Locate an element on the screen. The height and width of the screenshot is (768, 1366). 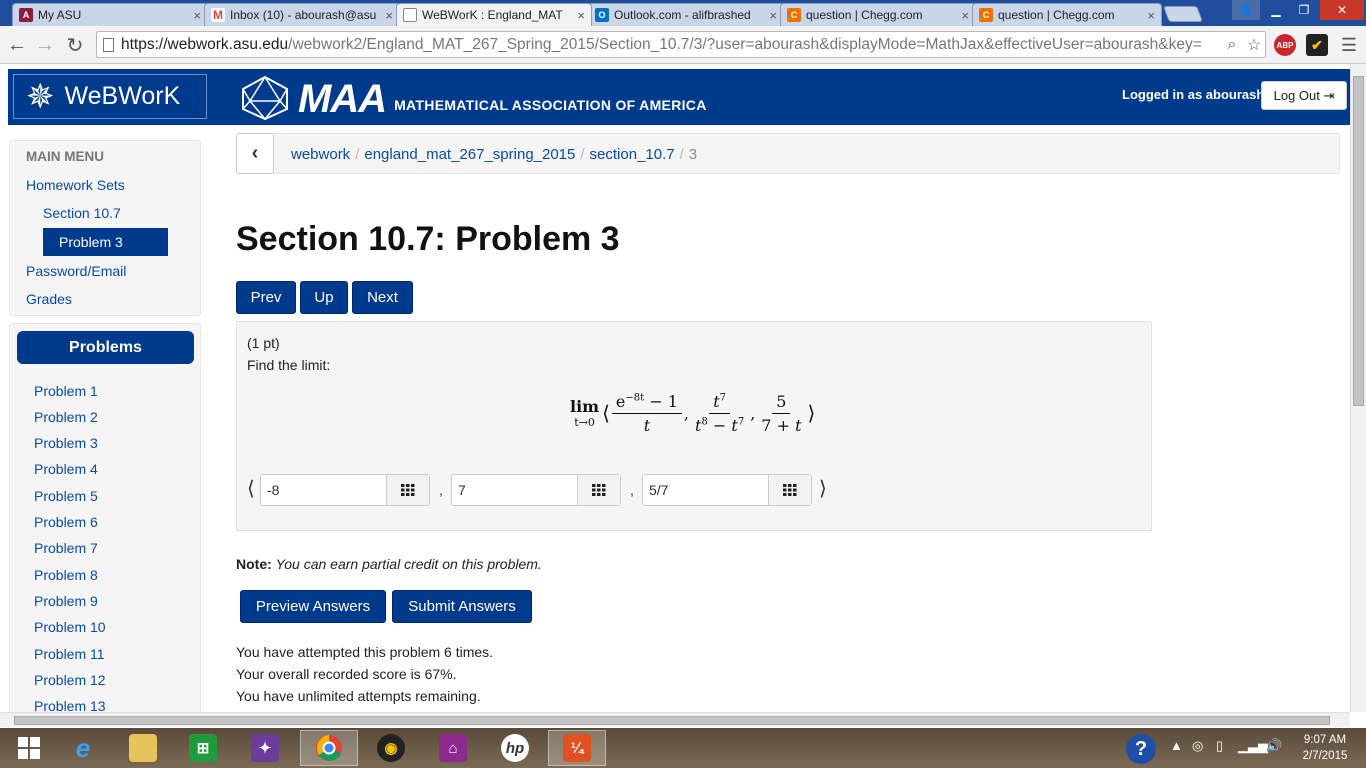
submit-row: Preview Answers Submit Answers is located at coordinates (386, 606).